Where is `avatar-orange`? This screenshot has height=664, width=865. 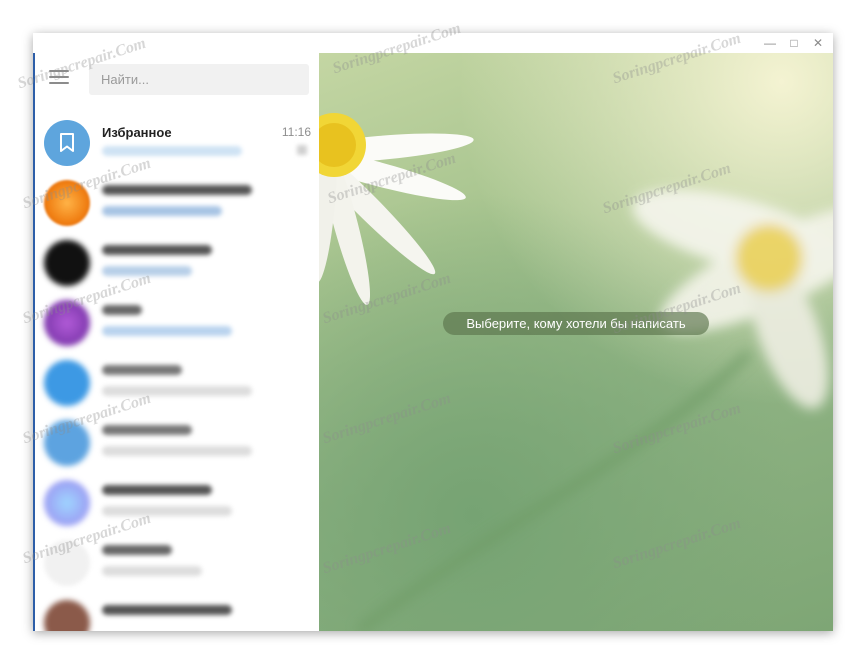
avatar-orange is located at coordinates (67, 203).